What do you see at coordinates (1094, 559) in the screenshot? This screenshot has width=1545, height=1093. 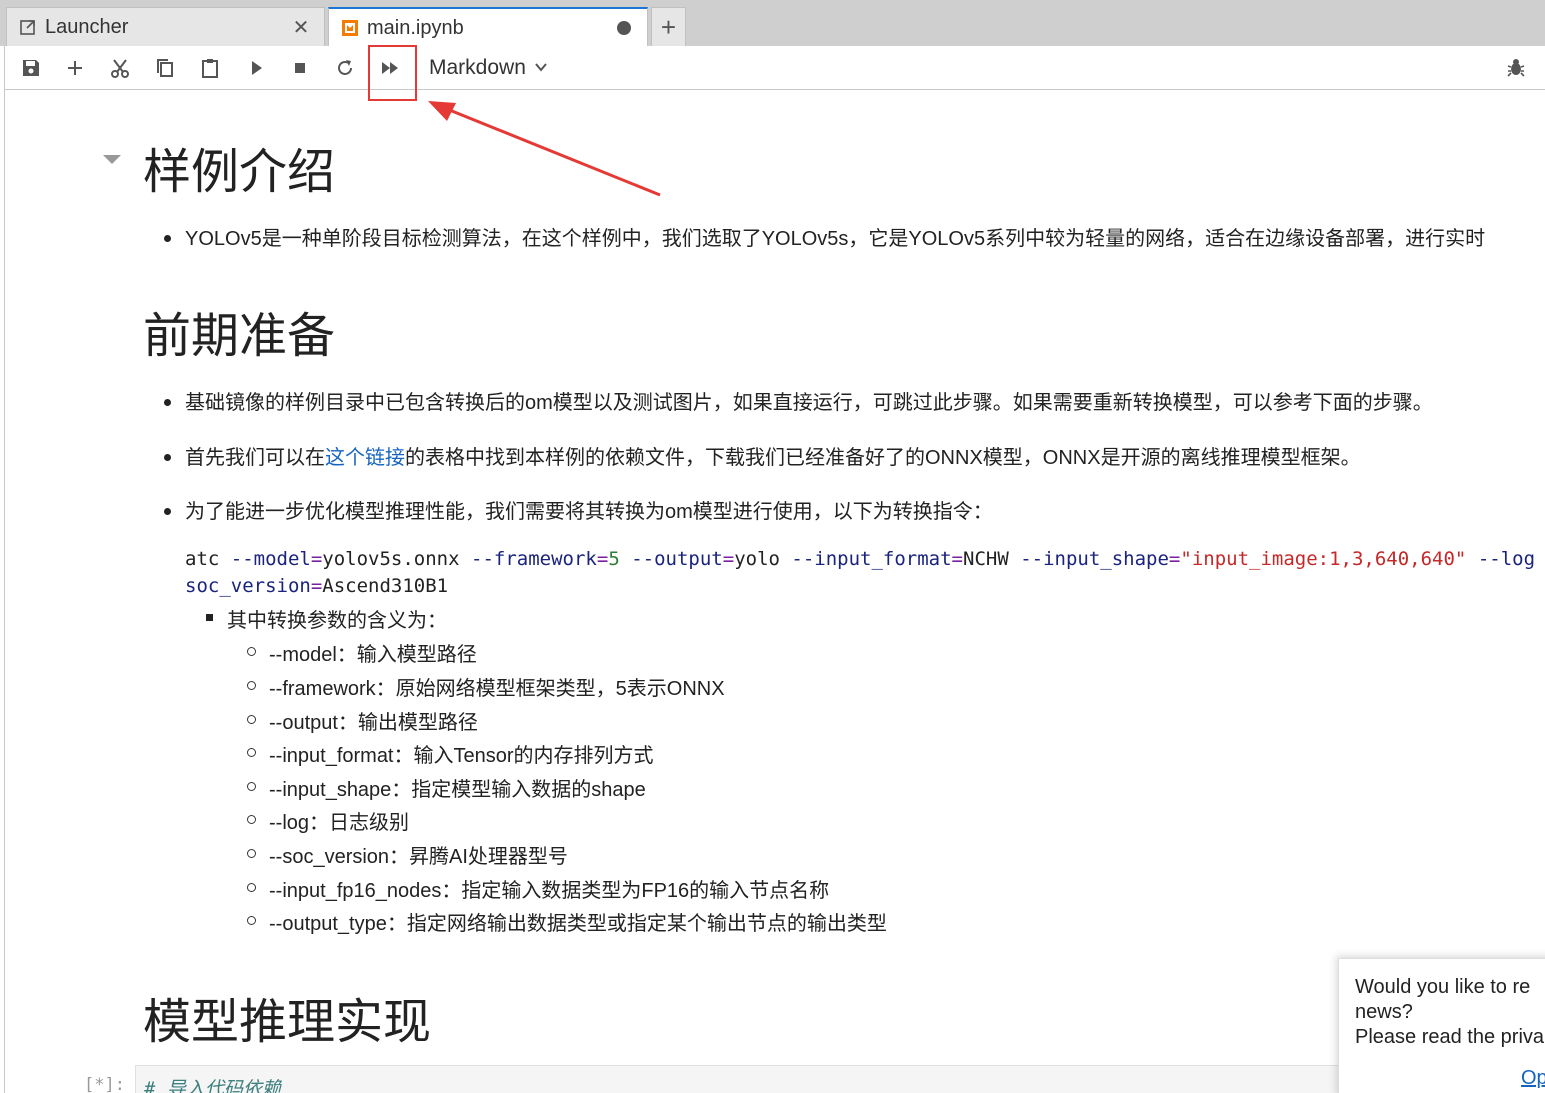 I see `code-token: --input_shape` at bounding box center [1094, 559].